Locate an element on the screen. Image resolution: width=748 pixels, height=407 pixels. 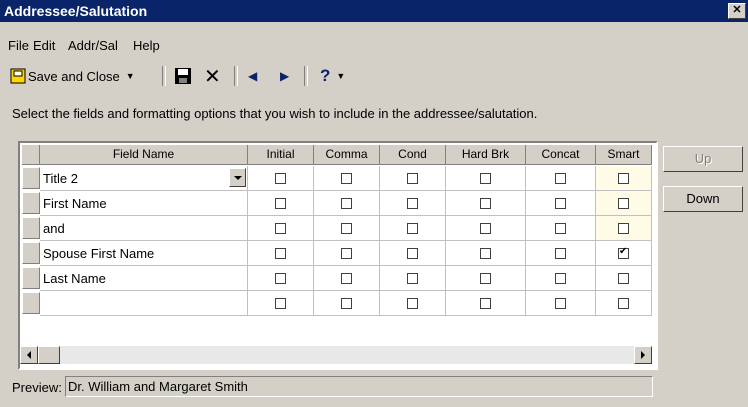
save-and-close-label: Save and Close is located at coordinates (74, 76).